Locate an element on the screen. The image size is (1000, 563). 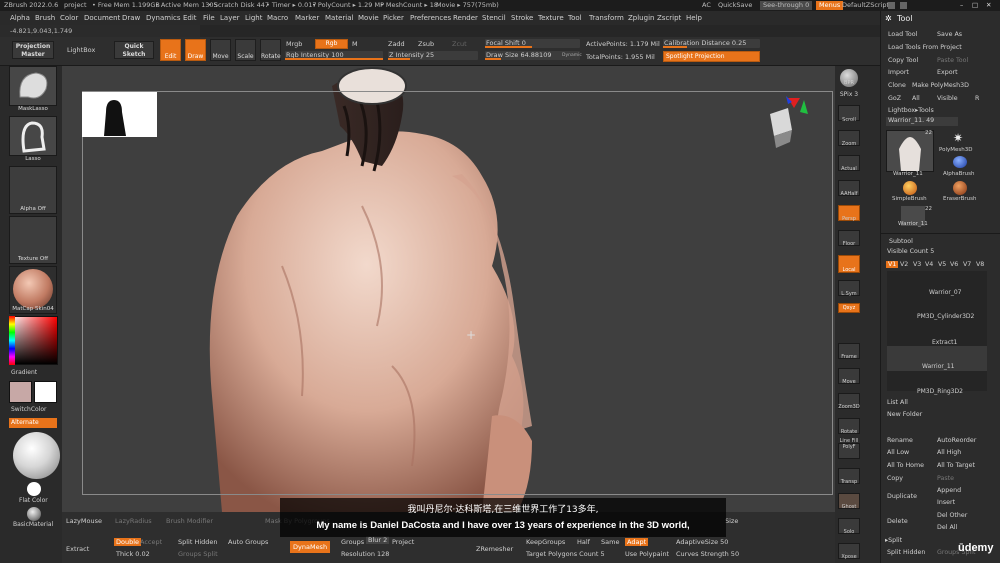
rgb-intensity-slider: Rgb Intensity 100 is located at coordinates (334, 55).